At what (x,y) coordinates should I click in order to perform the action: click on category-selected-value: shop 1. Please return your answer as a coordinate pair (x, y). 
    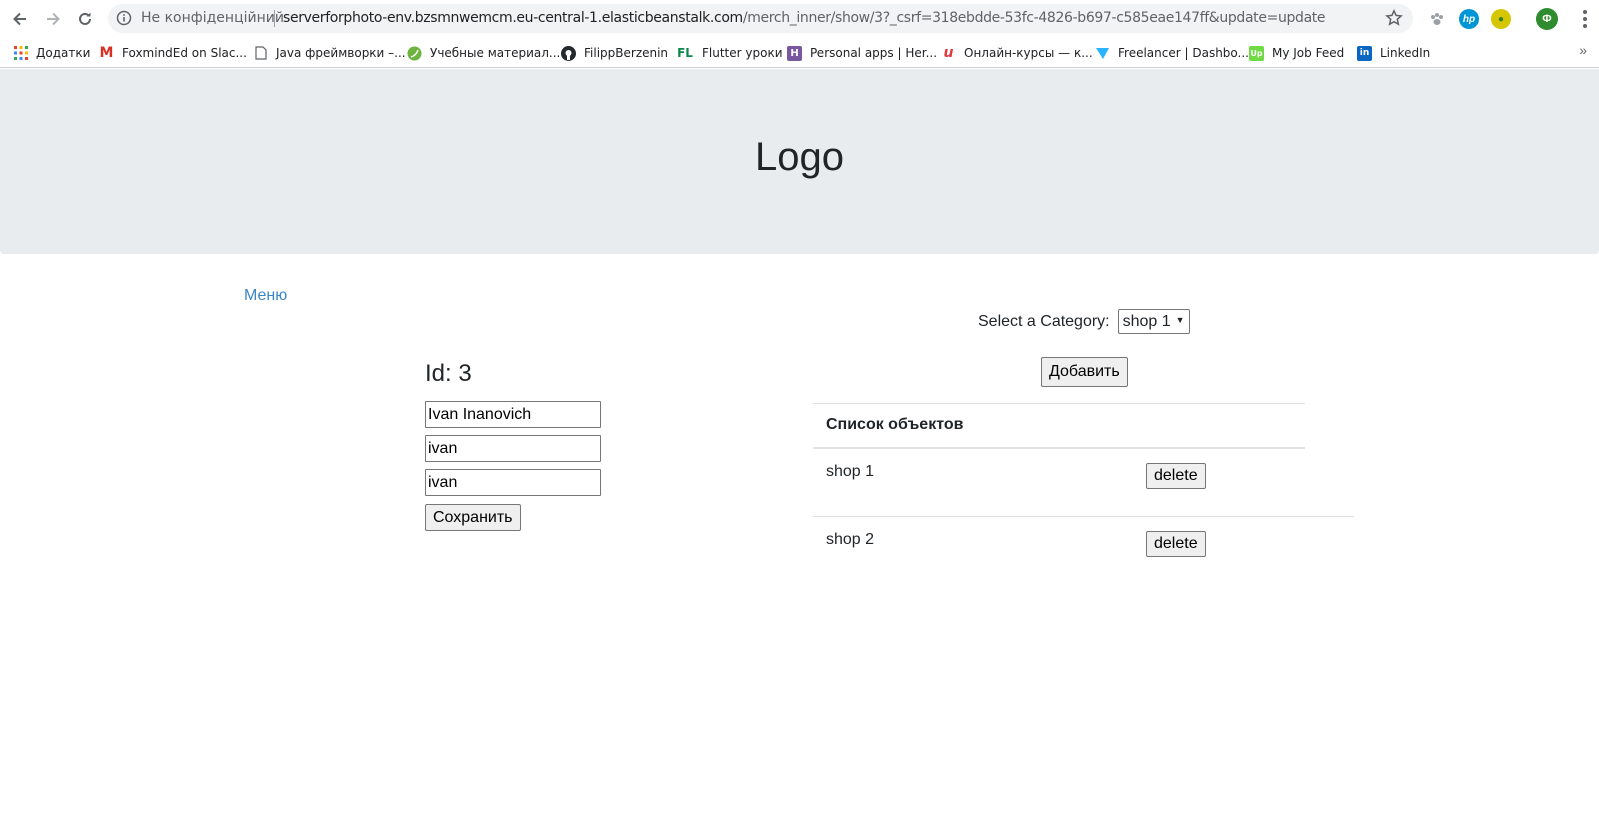
    Looking at the image, I should click on (1146, 321).